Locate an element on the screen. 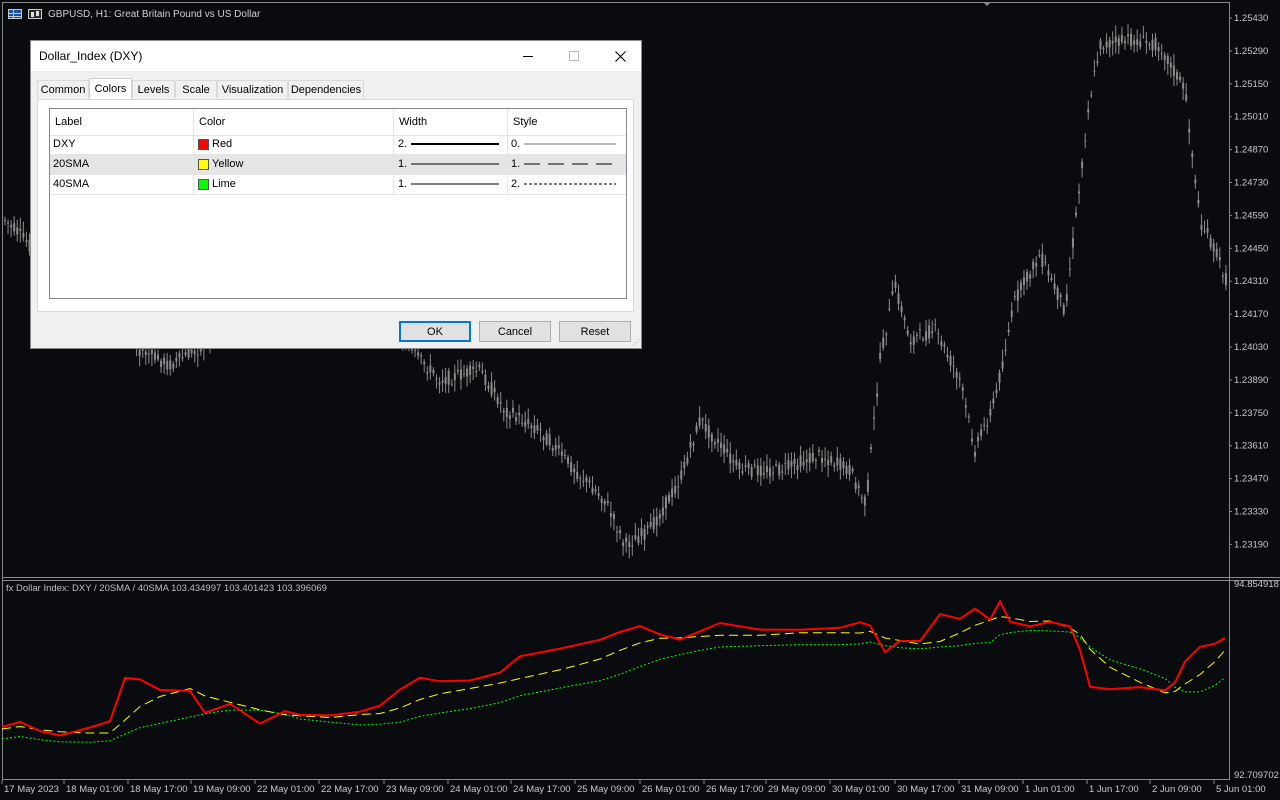 The image size is (1280, 800). market-watch-icon is located at coordinates (15, 14).